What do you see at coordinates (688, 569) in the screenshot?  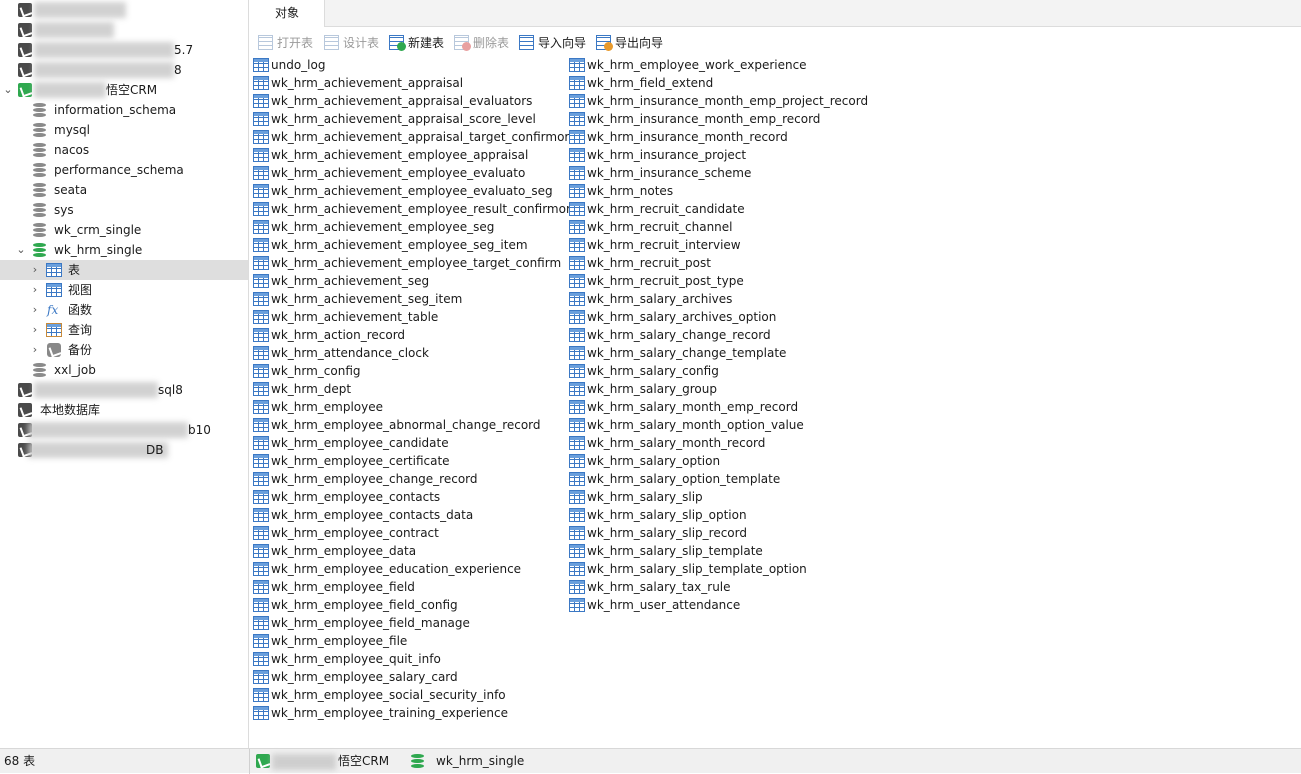 I see `table-item: wk_hrm_salary_slip_template_option` at bounding box center [688, 569].